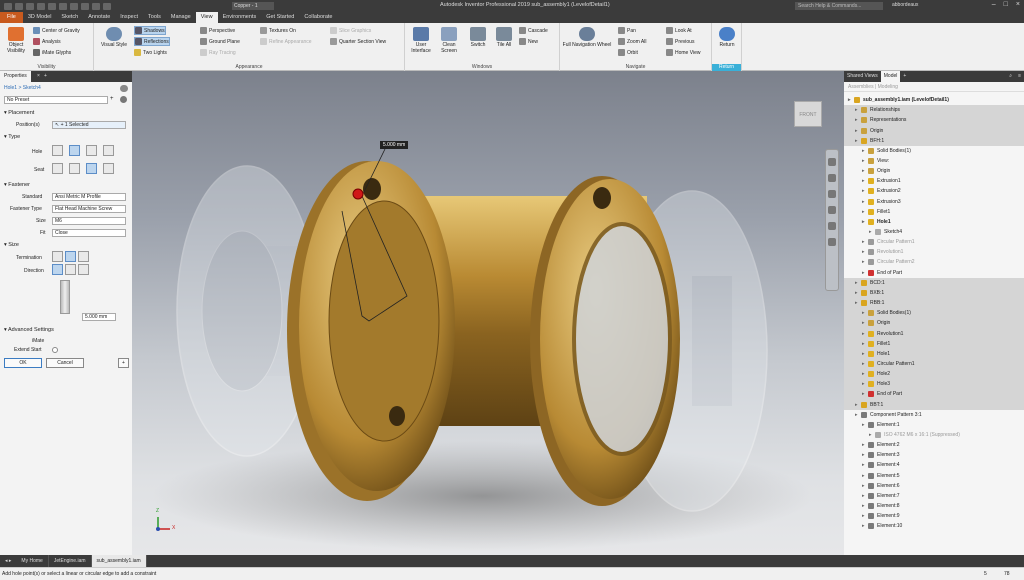 Image resolution: width=1024 pixels, height=580 pixels. What do you see at coordinates (934, 140) in the screenshot?
I see `tree-node: ▸ BFH:1` at bounding box center [934, 140].